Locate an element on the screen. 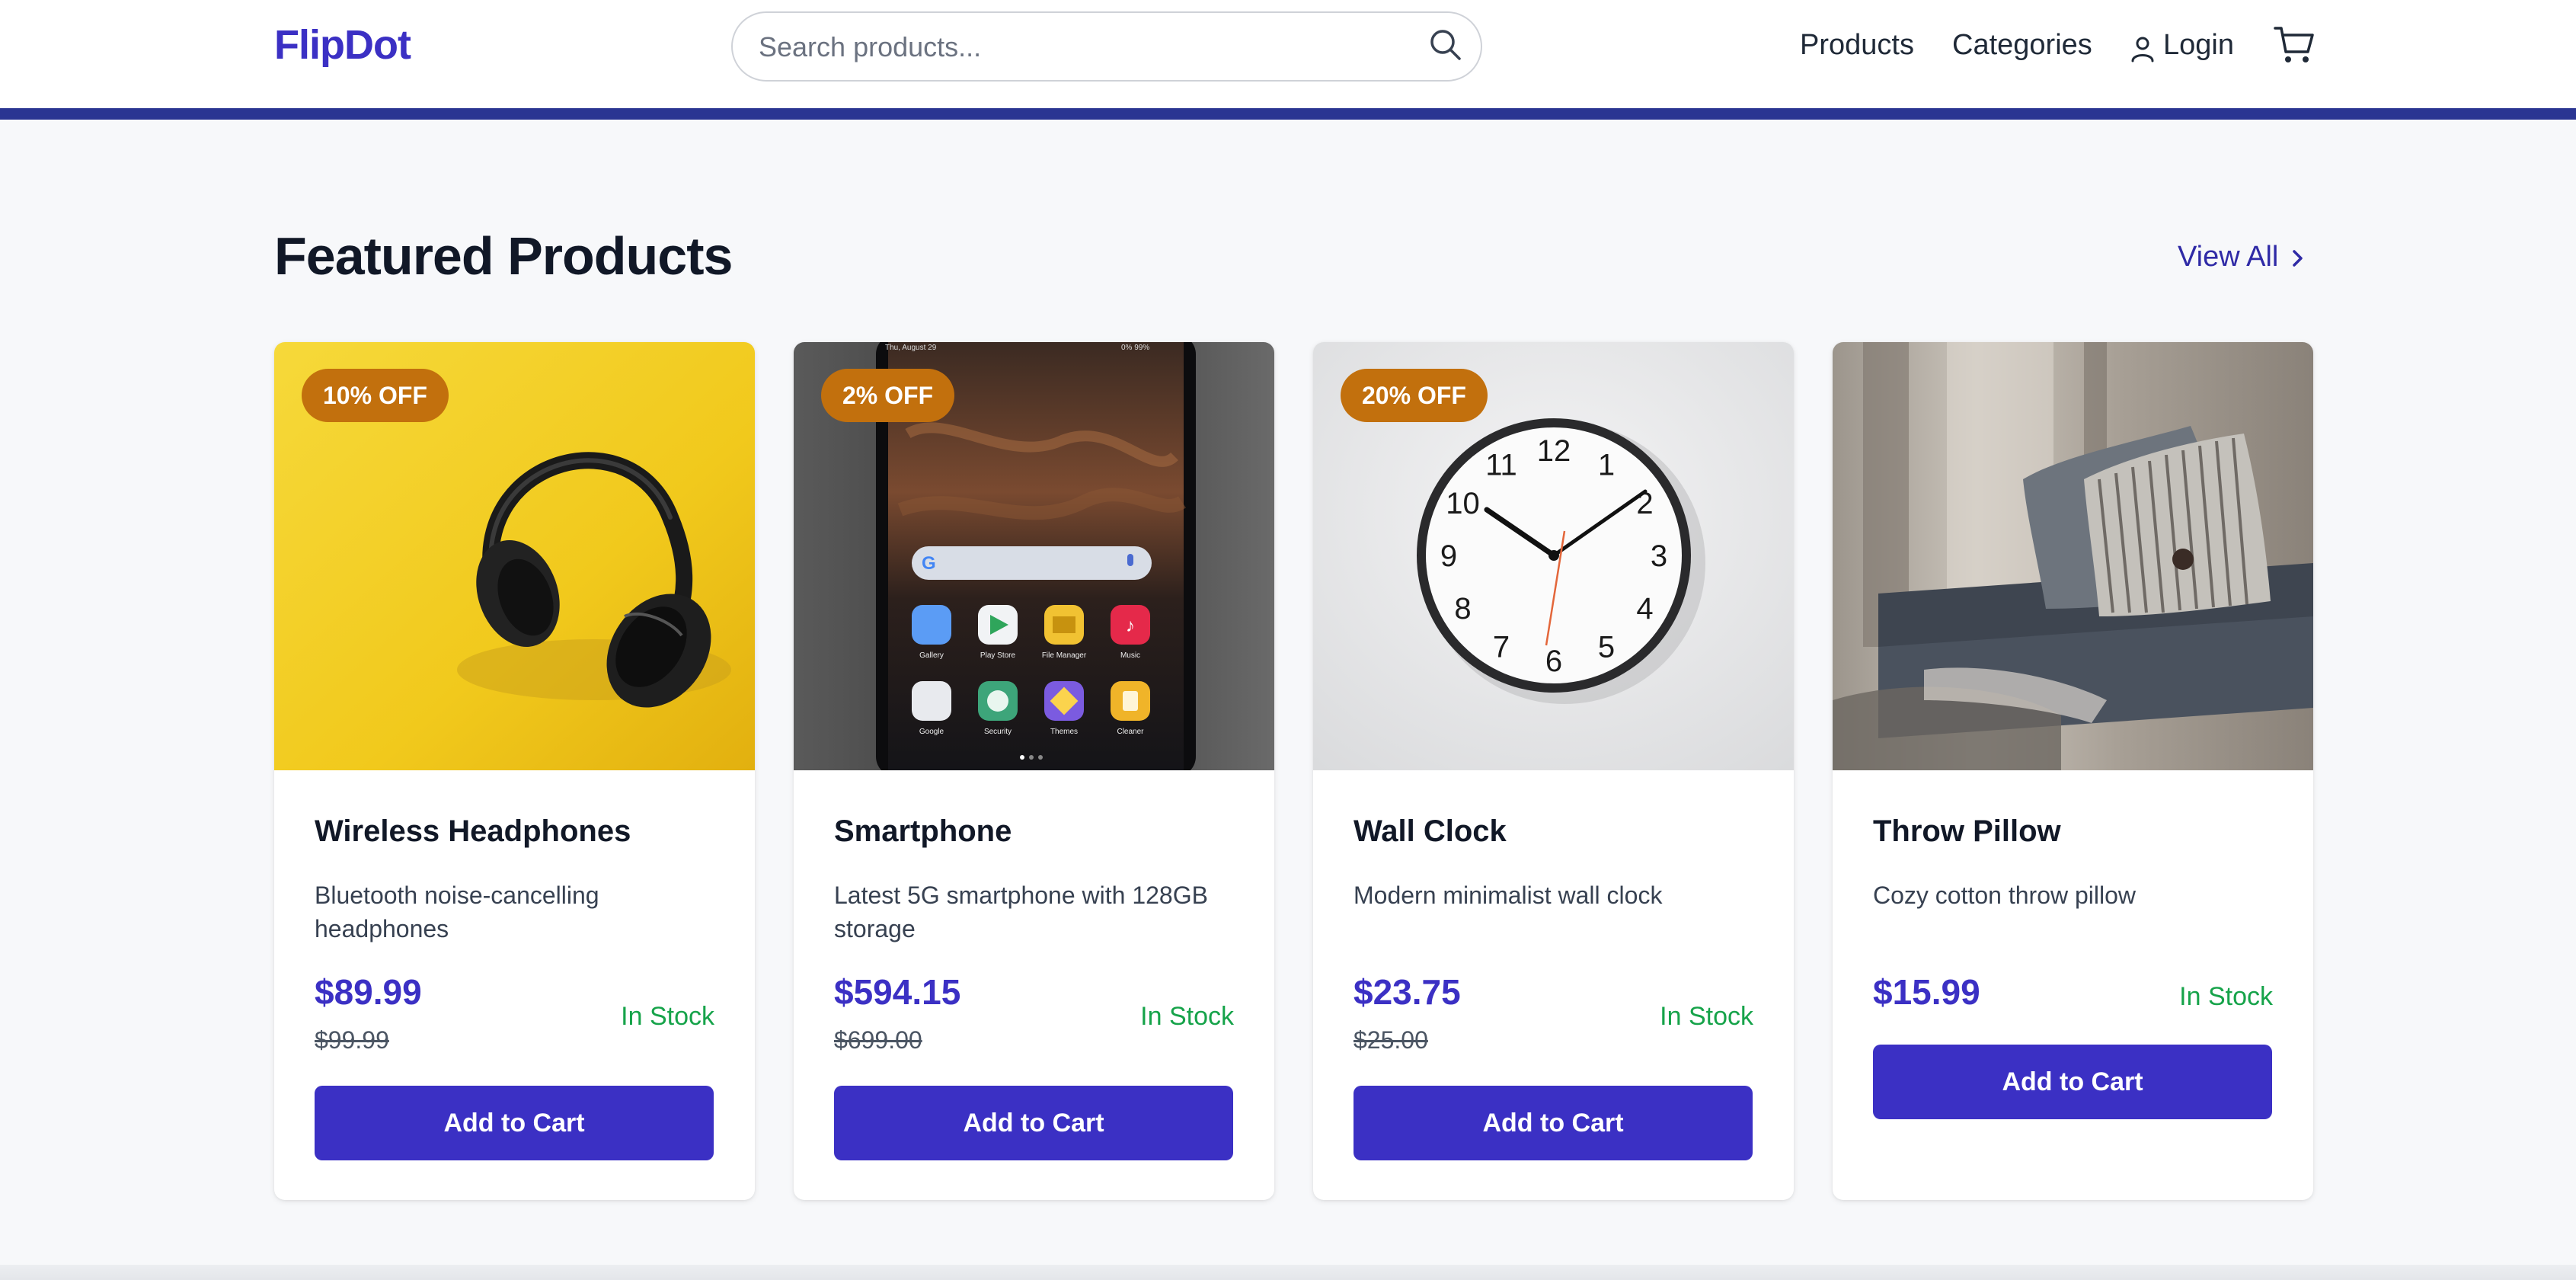 Image resolution: width=2576 pixels, height=1280 pixels. svg-text: G is located at coordinates (929, 563).